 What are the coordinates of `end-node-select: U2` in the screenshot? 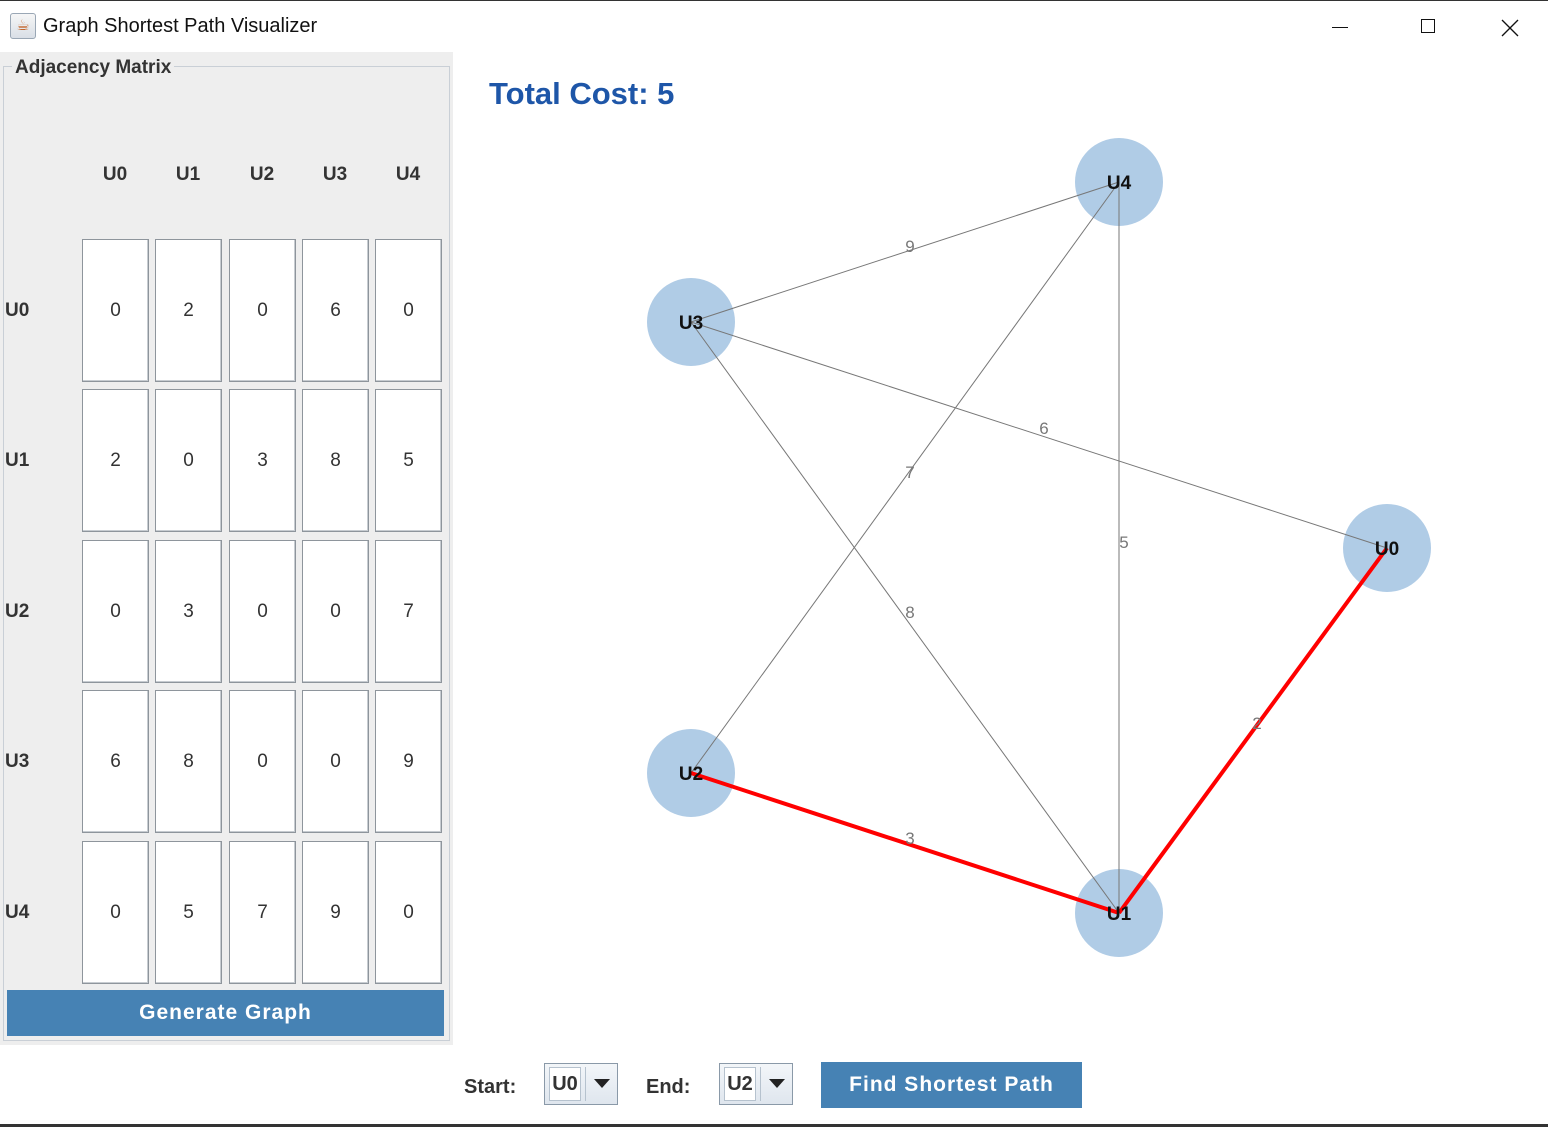 It's located at (756, 1084).